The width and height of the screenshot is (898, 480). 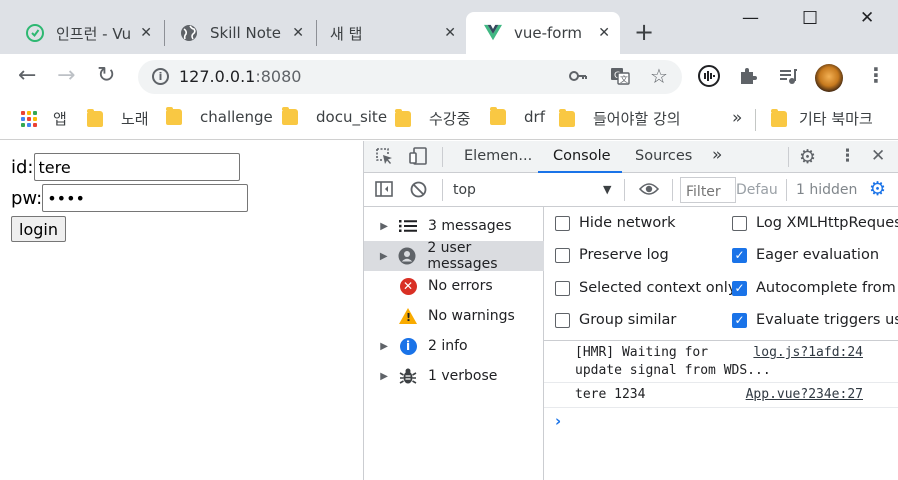 I want to click on close-window-button: ✕, so click(x=867, y=18).